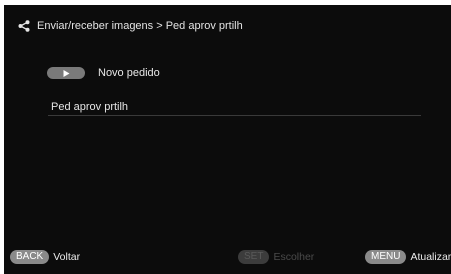  What do you see at coordinates (129, 73) in the screenshot?
I see `new-order-label: Novo pedido` at bounding box center [129, 73].